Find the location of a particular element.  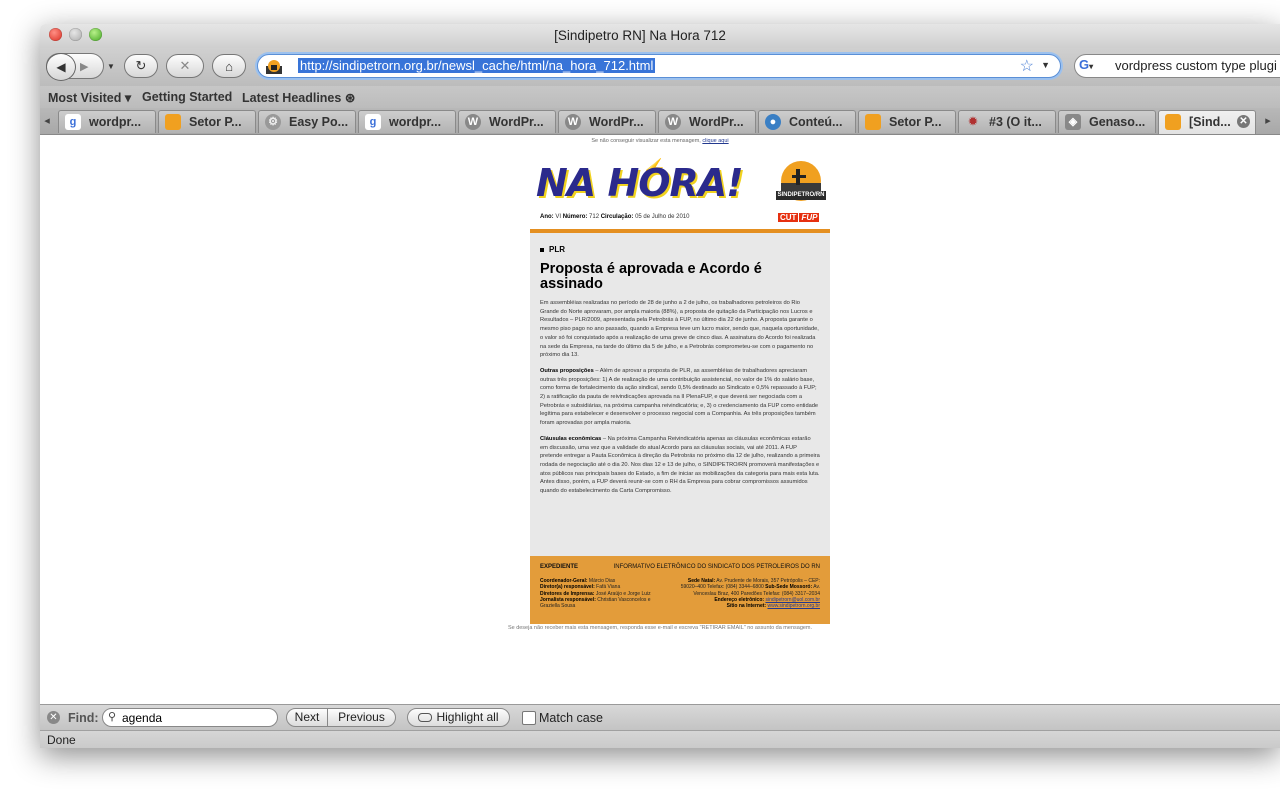

match-case-checkbox is located at coordinates (529, 718).